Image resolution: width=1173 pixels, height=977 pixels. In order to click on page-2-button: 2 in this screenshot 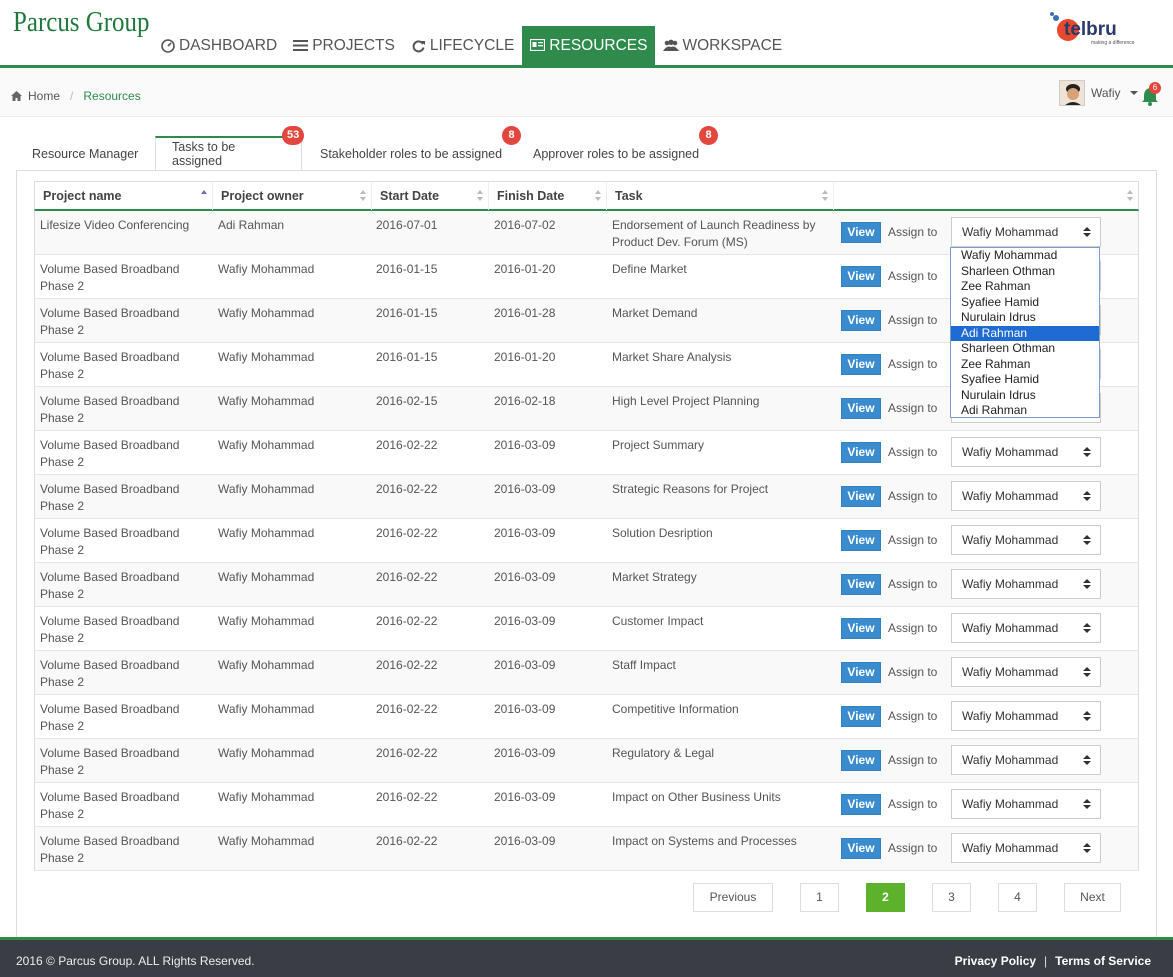, I will do `click(885, 897)`.